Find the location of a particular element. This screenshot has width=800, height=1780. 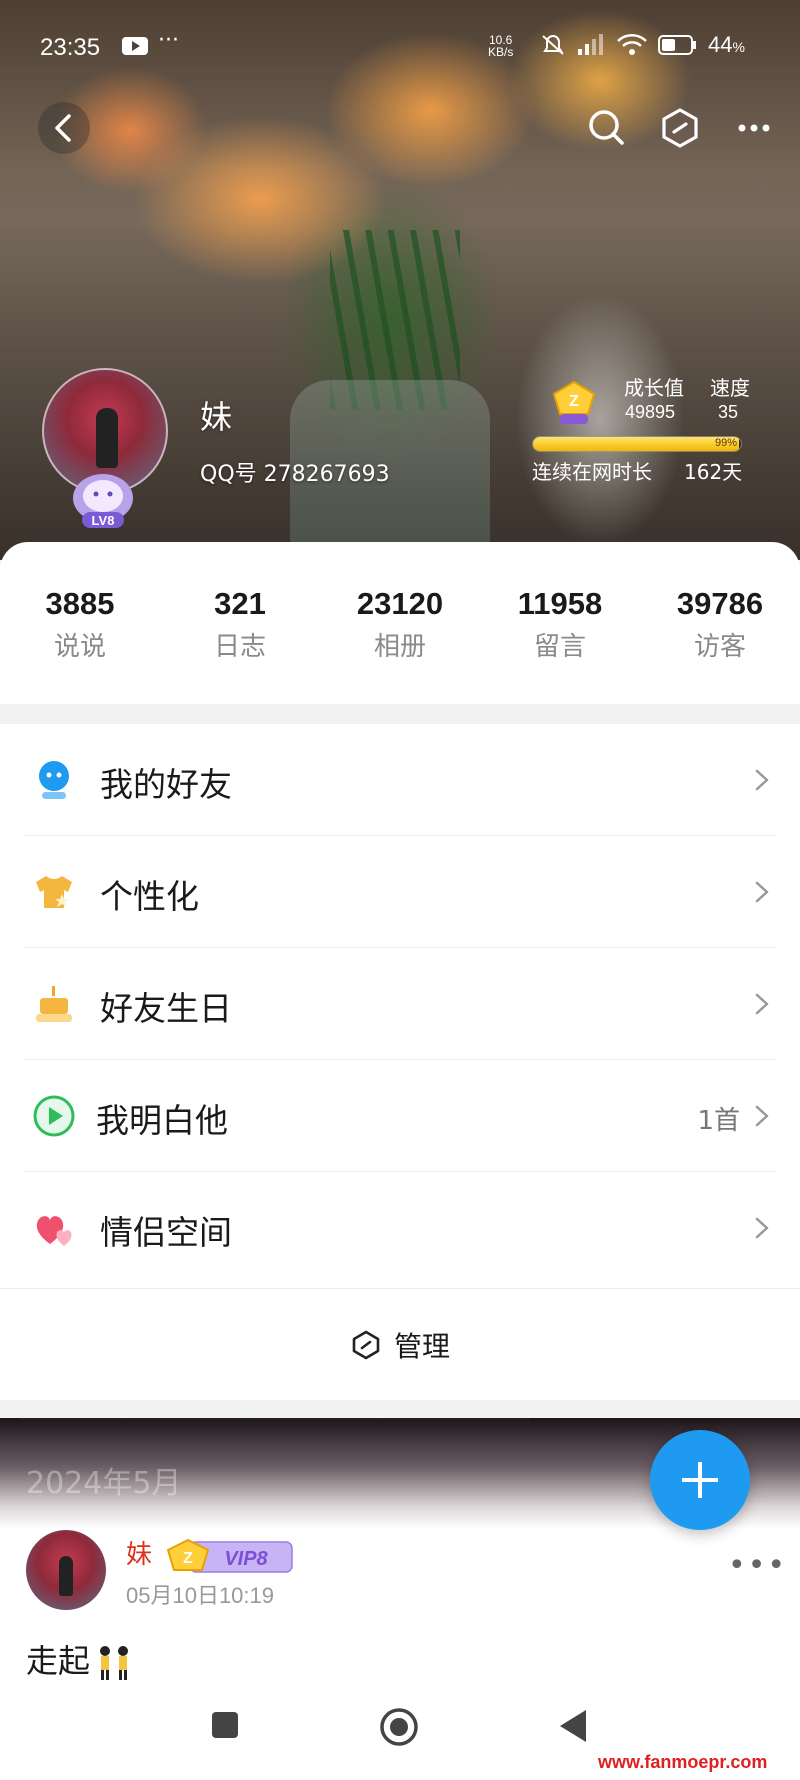

stat-value: 11958 is located at coordinates (560, 603).